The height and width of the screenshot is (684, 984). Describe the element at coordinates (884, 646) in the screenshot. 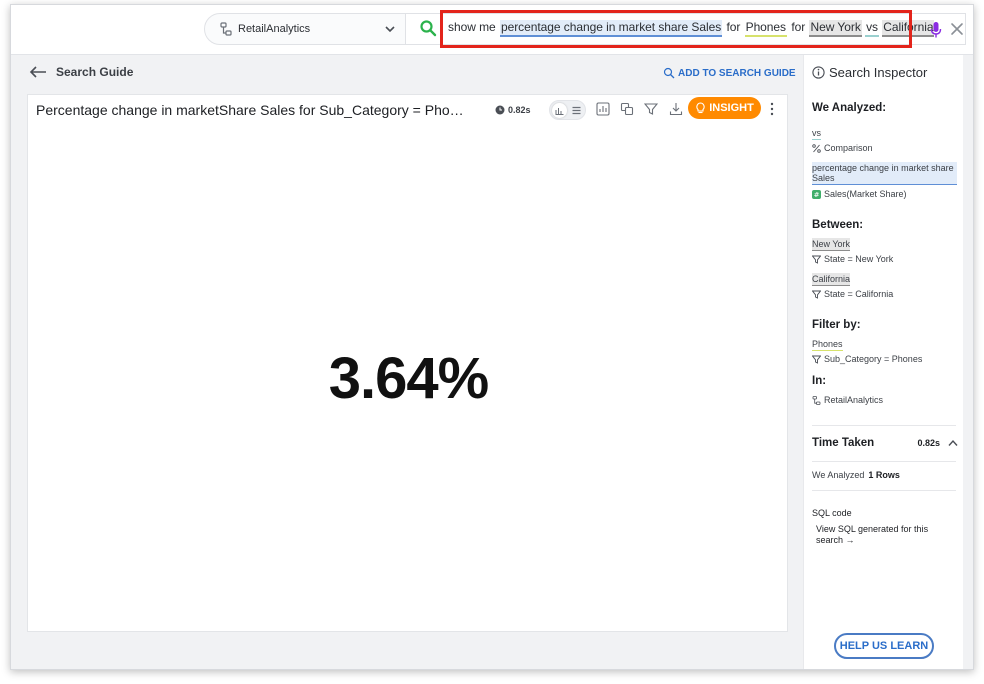

I see `help-us-learn-button: HELP US LEARN` at that location.